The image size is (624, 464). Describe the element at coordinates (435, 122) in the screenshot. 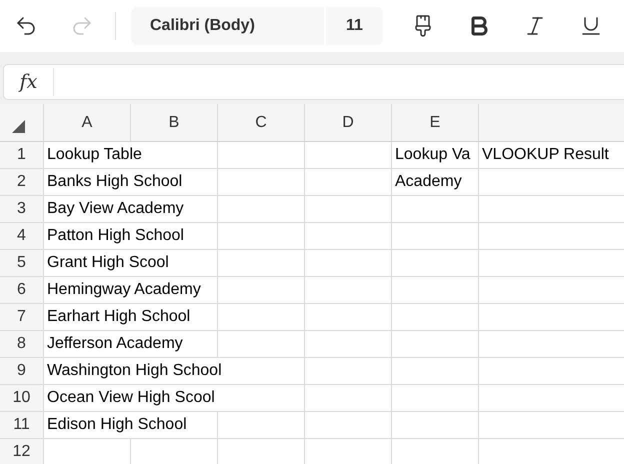

I see `column-header: E` at that location.